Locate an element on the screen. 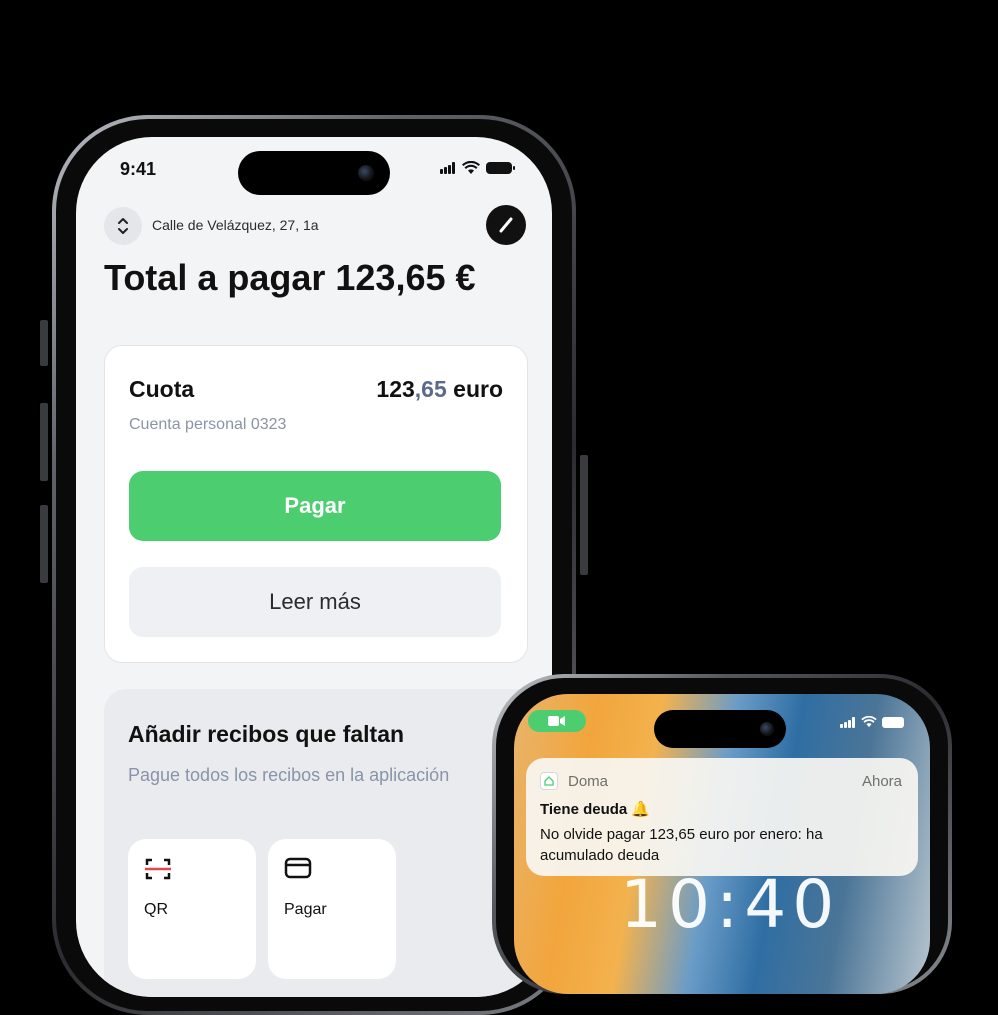  fee-amount-unit: euro is located at coordinates (474, 389).